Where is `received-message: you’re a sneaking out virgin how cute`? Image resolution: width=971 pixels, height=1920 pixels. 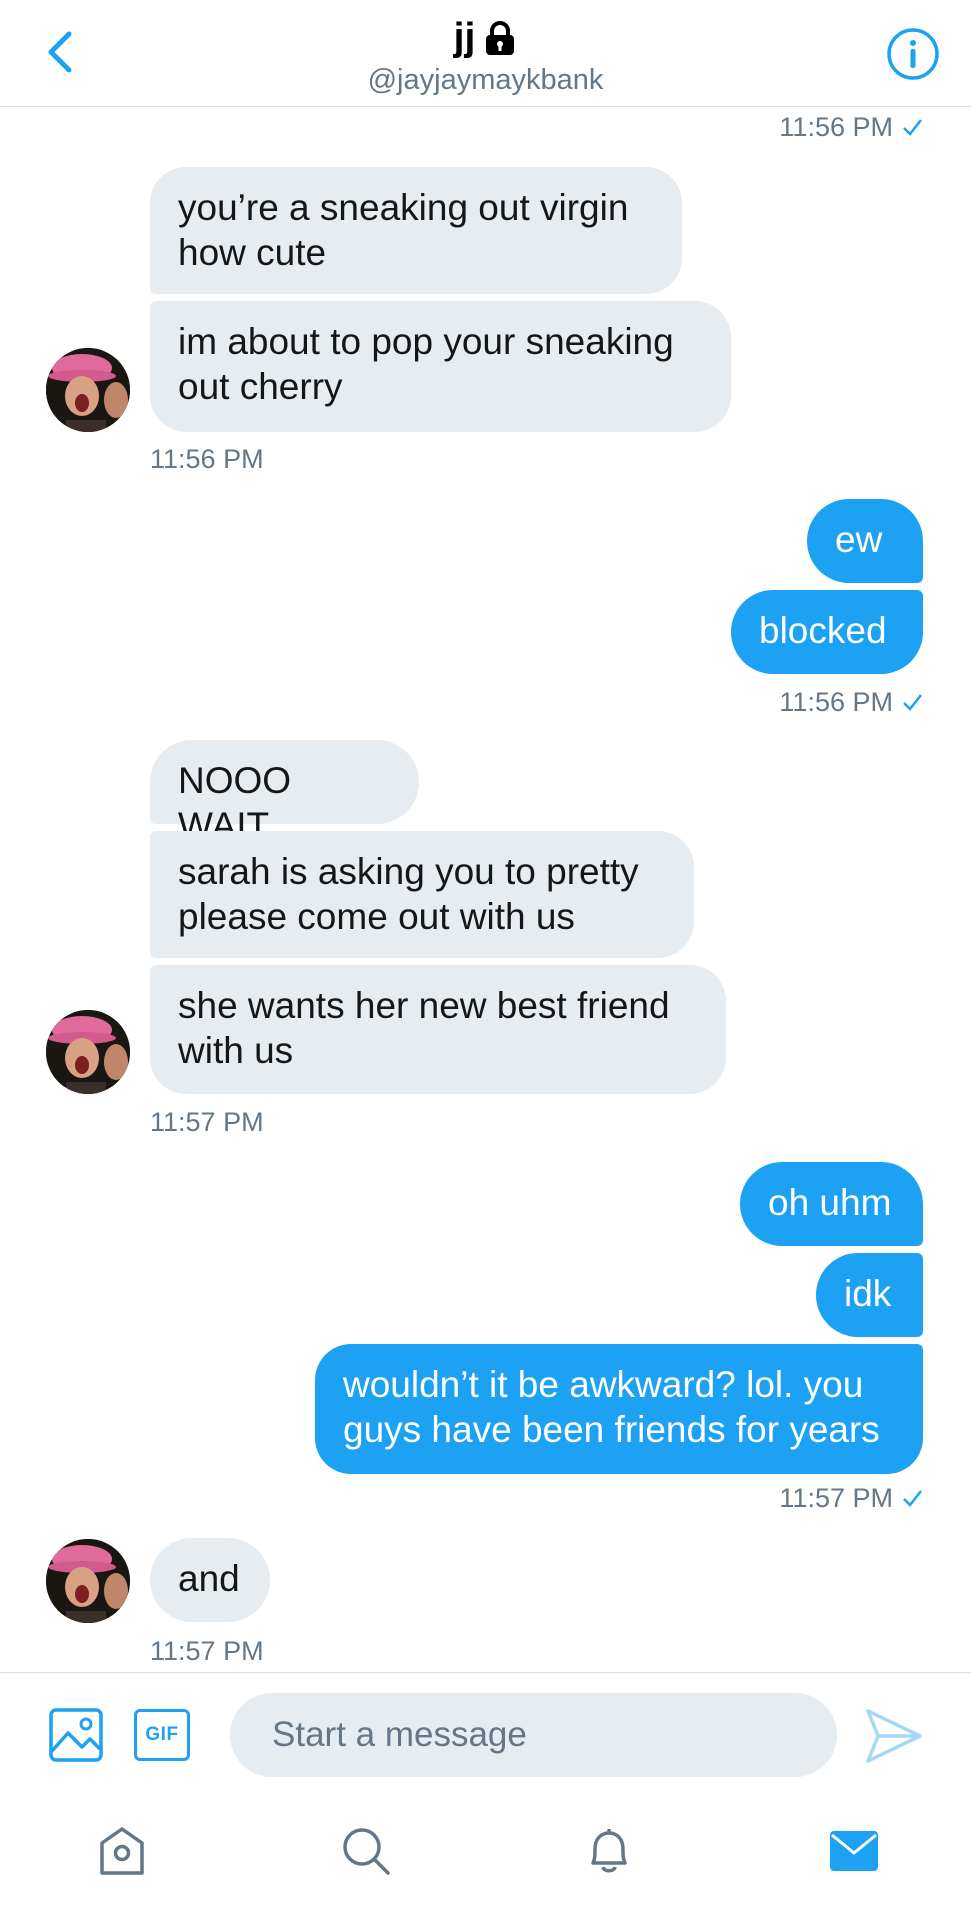
received-message: you’re a sneaking out virgin how cute is located at coordinates (416, 230).